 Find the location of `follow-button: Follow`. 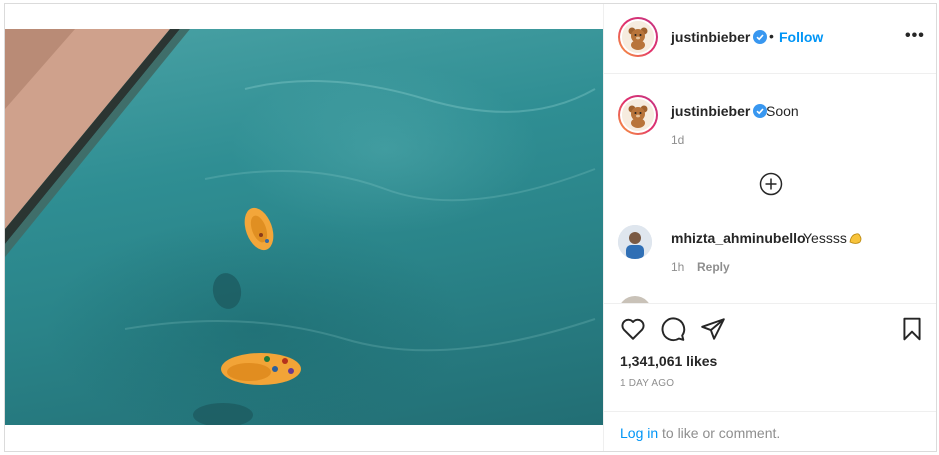

follow-button: Follow is located at coordinates (801, 37).